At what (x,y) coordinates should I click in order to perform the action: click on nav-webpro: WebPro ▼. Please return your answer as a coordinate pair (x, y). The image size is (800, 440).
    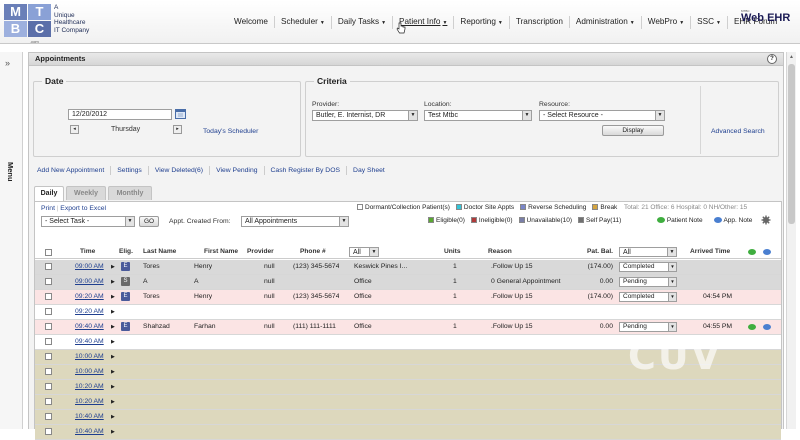
    Looking at the image, I should click on (667, 22).